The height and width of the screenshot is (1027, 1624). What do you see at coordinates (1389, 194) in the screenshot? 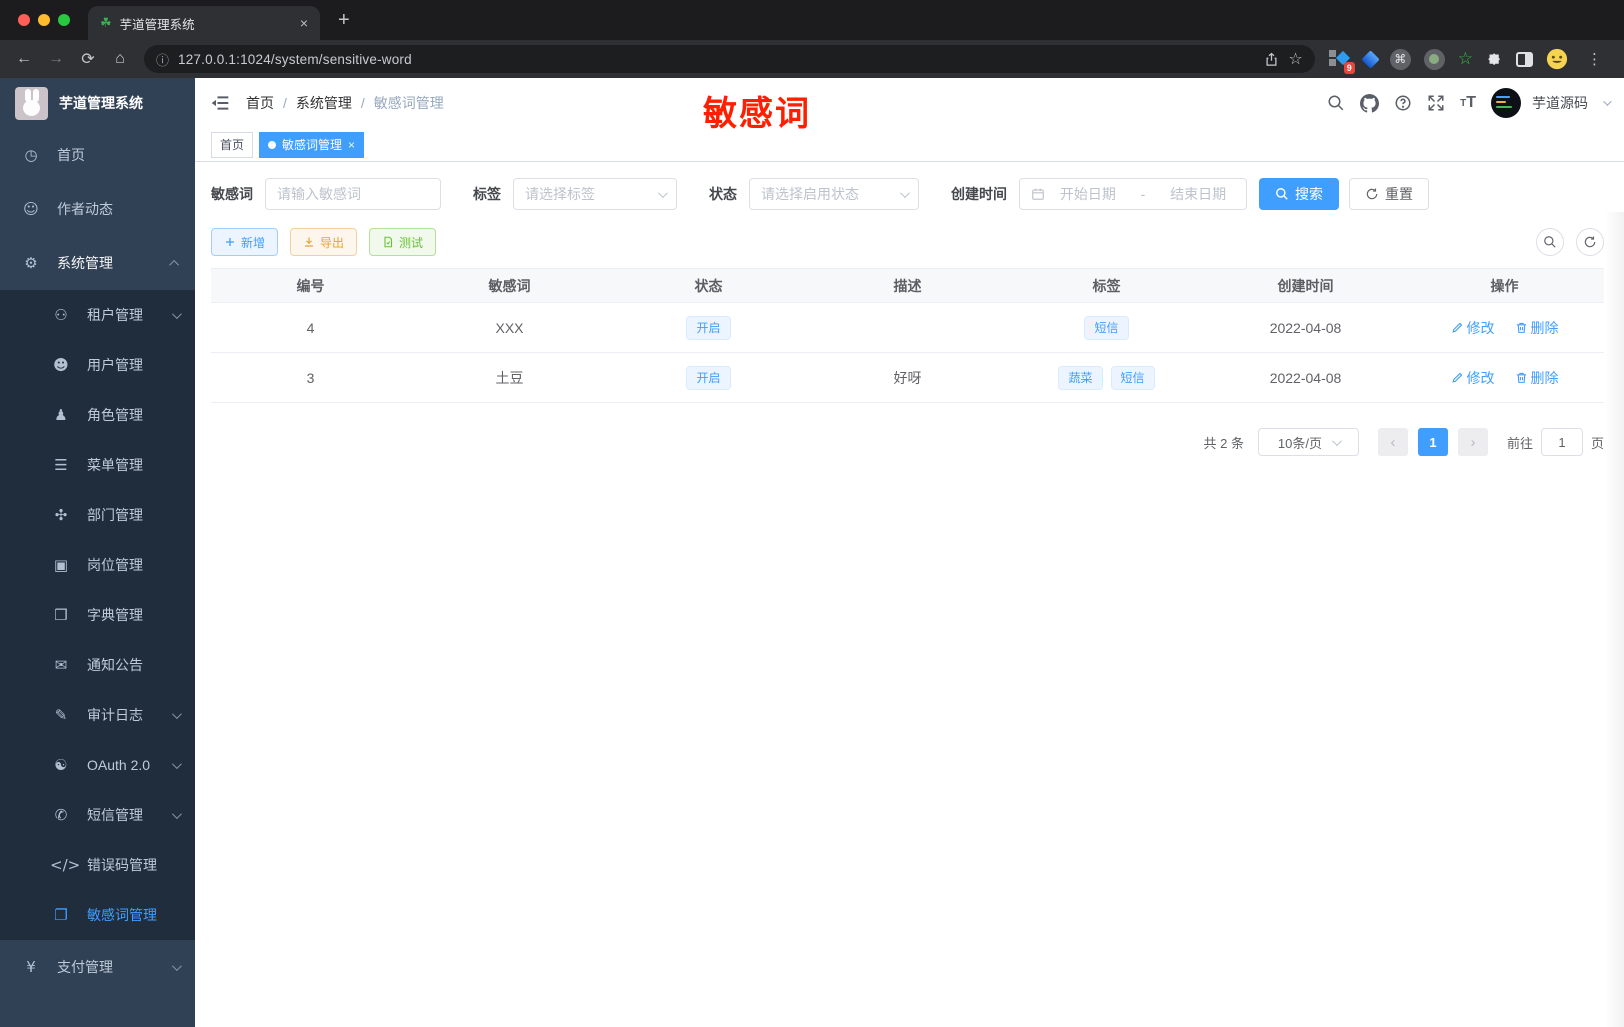
I see `reset-button: 重置` at bounding box center [1389, 194].